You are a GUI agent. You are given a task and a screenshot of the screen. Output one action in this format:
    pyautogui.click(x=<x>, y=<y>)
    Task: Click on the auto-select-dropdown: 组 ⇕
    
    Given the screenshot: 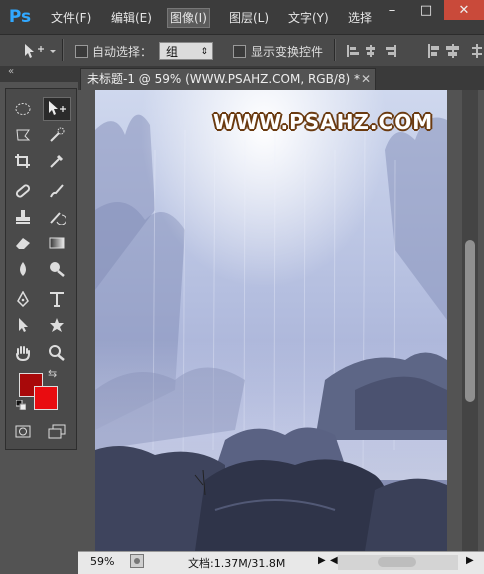 What is the action you would take?
    pyautogui.click(x=186, y=51)
    